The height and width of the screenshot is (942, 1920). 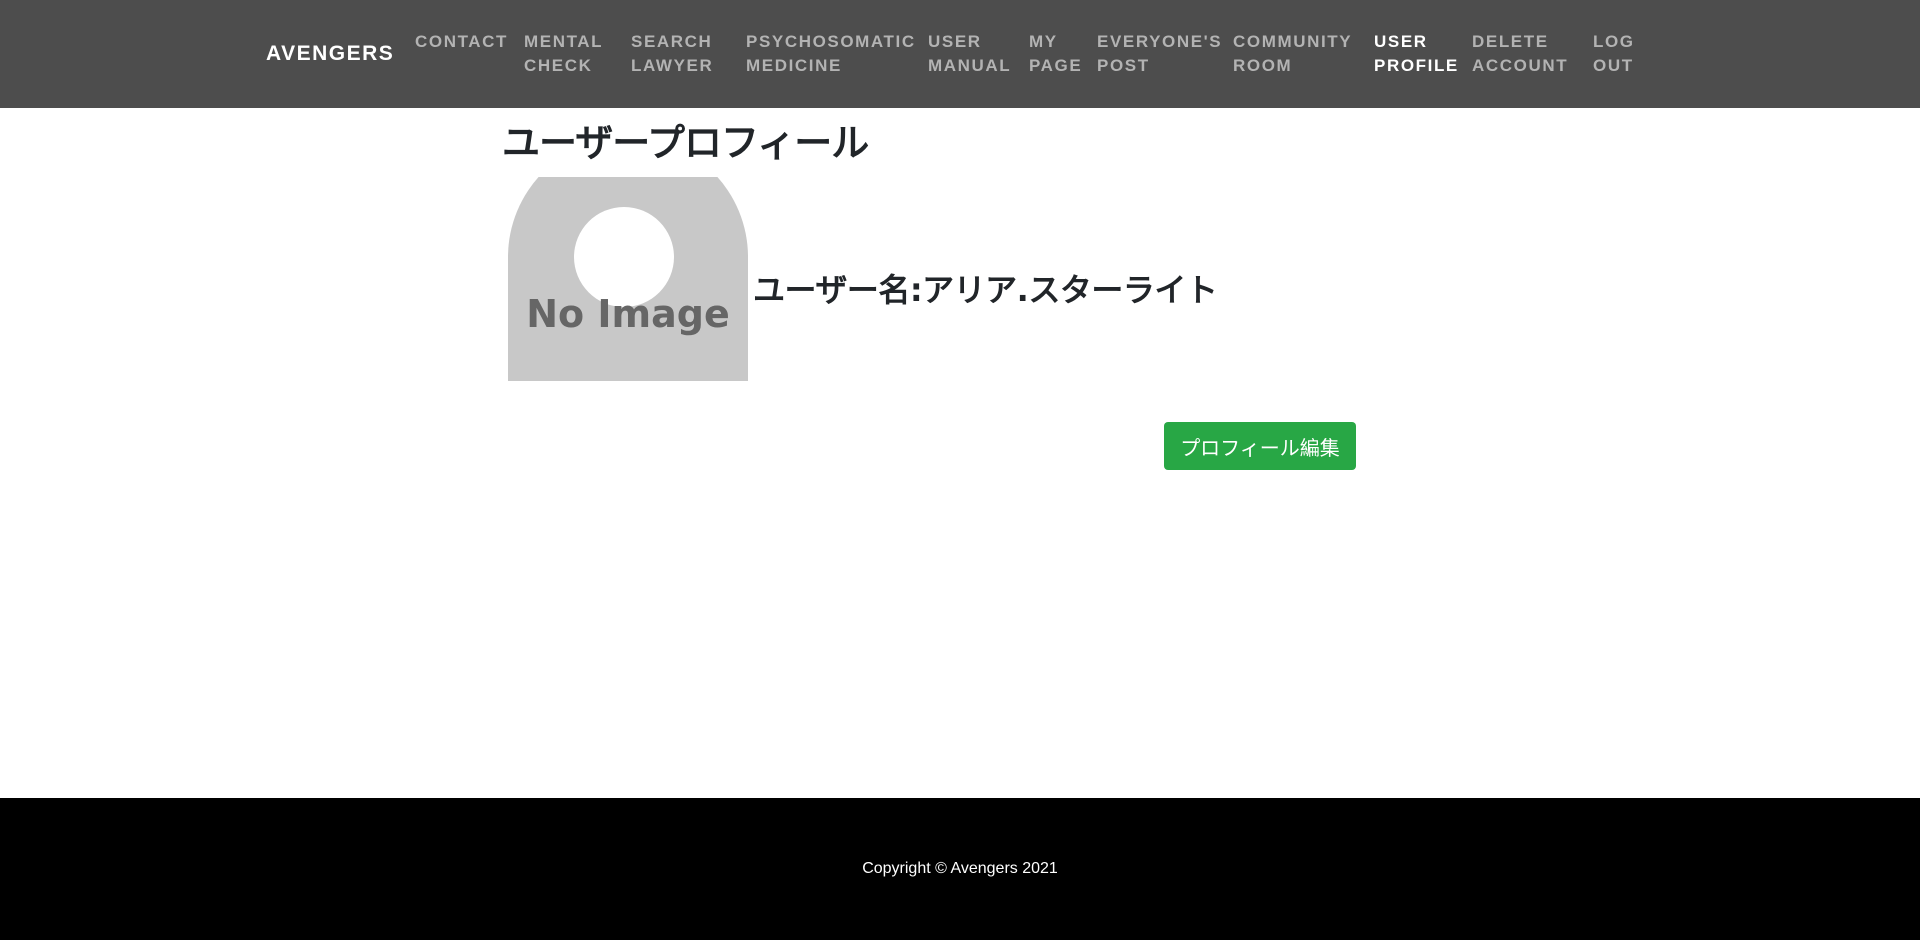 I want to click on nav-user-profile-label-2: PROFILE, so click(x=1416, y=65).